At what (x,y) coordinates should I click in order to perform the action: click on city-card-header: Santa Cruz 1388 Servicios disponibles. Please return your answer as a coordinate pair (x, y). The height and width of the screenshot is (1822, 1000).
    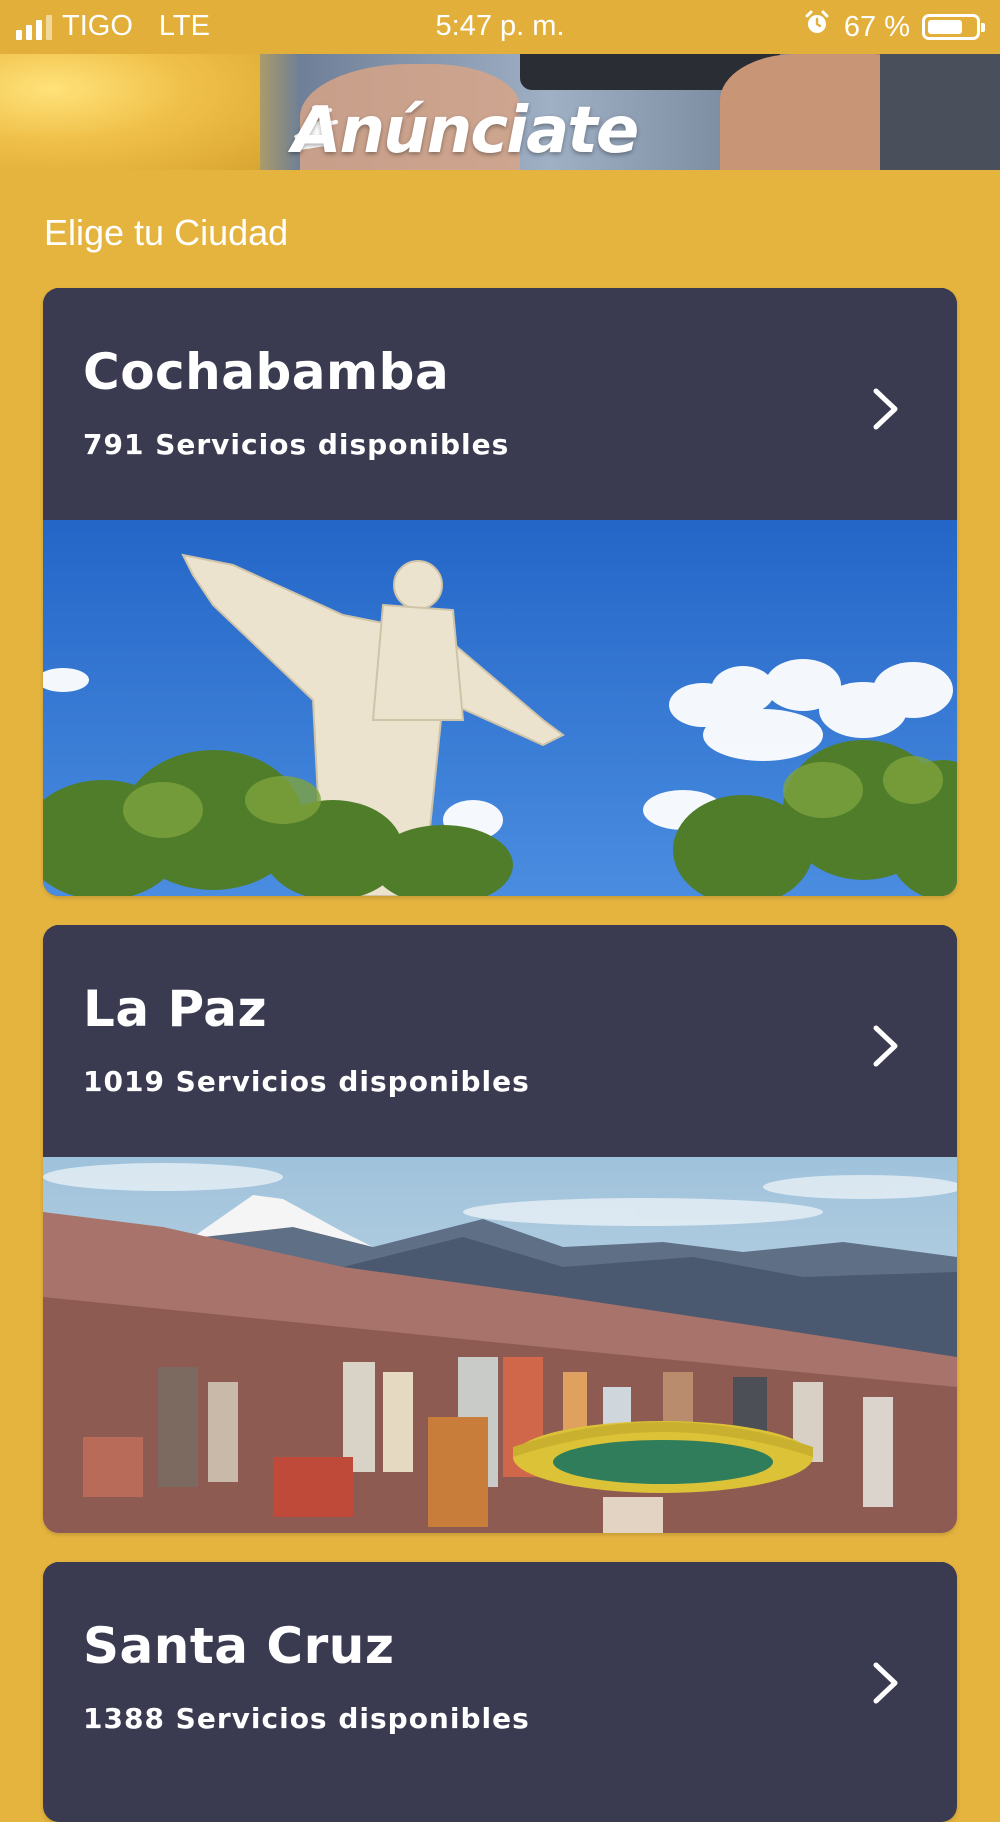
    Looking at the image, I should click on (500, 1678).